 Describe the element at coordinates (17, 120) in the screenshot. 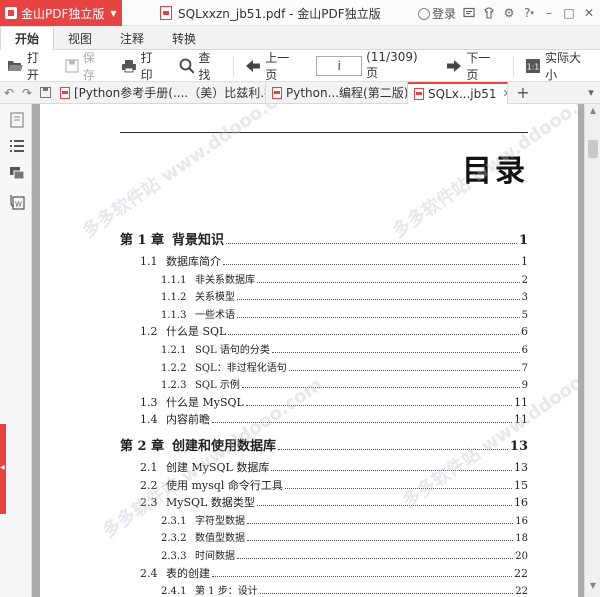

I see `thumbnail-icon` at that location.